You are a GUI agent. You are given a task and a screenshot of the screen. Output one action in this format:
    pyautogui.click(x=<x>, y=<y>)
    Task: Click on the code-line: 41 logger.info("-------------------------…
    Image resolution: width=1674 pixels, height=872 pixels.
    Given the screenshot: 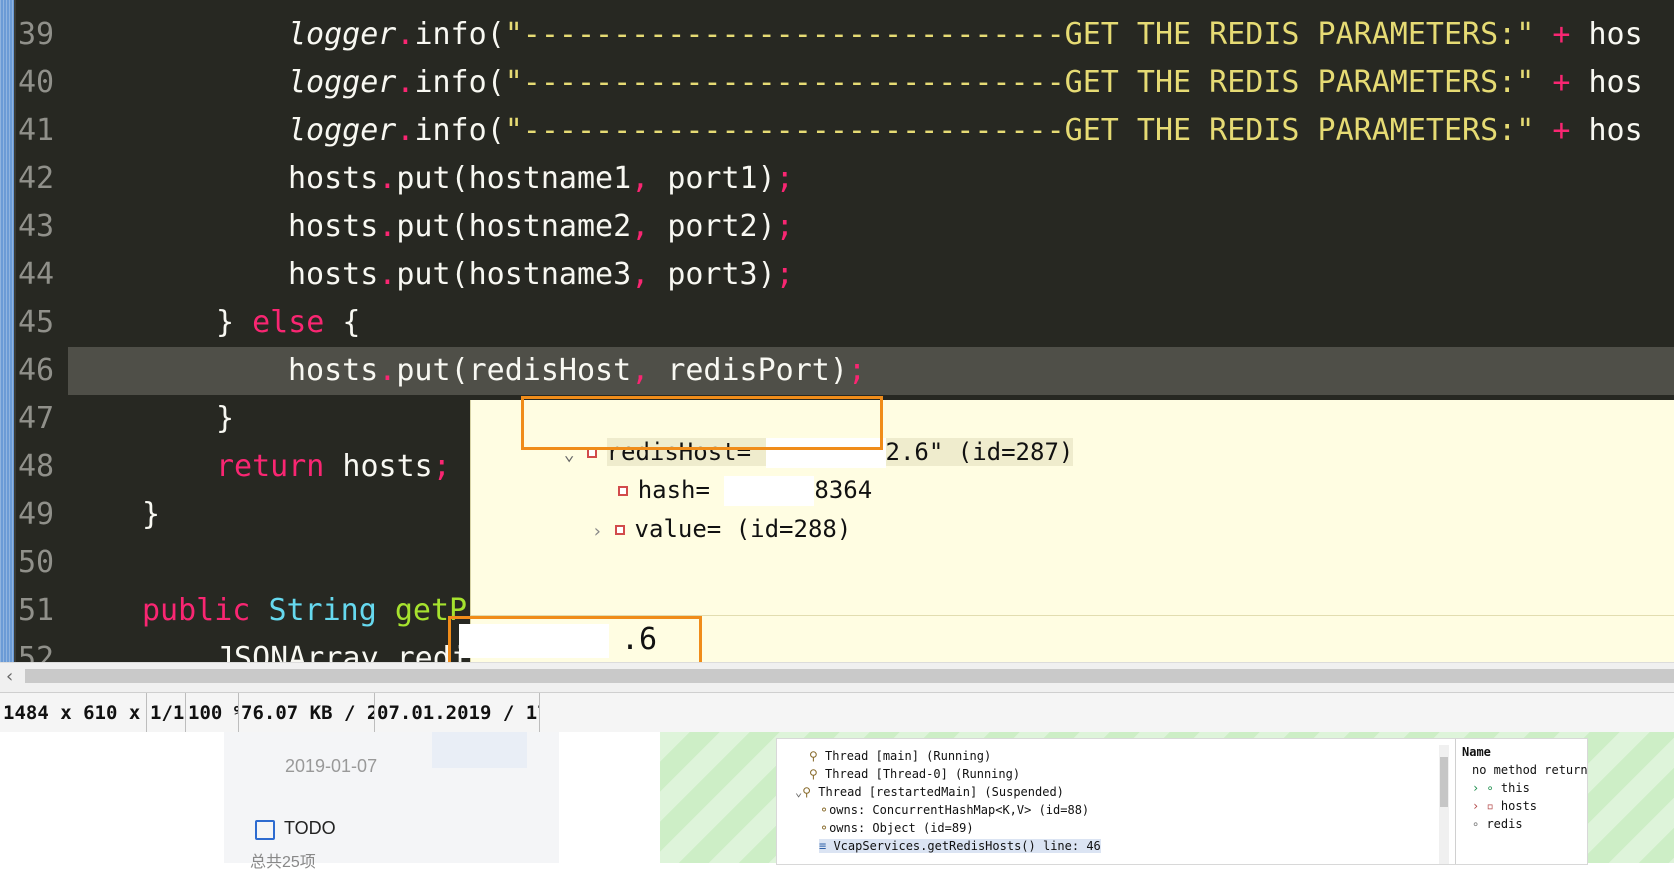 What is the action you would take?
    pyautogui.click(x=837, y=131)
    